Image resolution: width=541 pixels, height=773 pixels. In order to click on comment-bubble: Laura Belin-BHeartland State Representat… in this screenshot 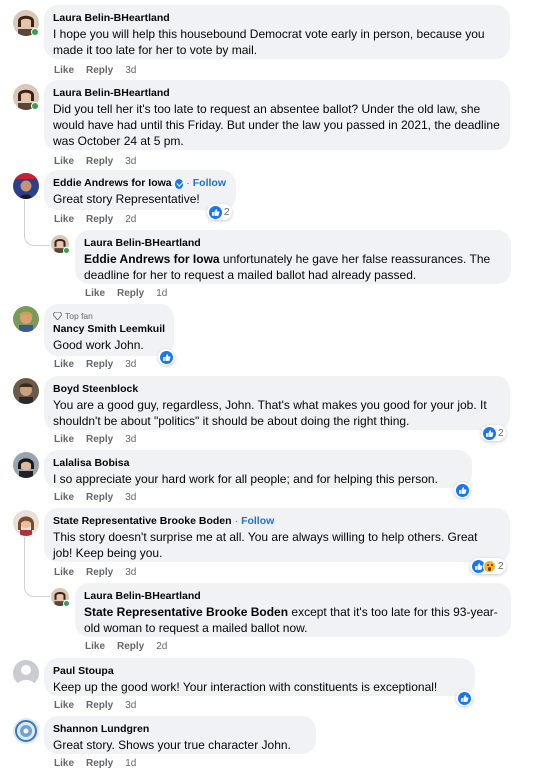, I will do `click(293, 610)`.